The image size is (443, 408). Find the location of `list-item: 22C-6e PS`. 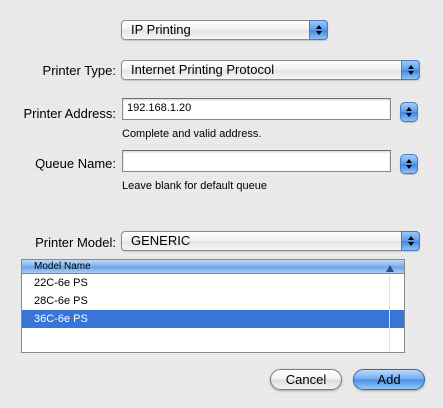

list-item: 22C-6e PS is located at coordinates (213, 283).